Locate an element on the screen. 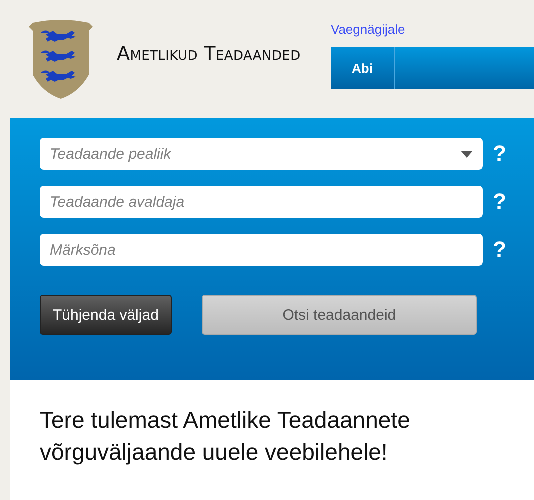 The width and height of the screenshot is (534, 500). welcome-heading: Tere tulemast Ametlike Teadaannete võrguväljaande uuele veebilehele! is located at coordinates (226, 436).